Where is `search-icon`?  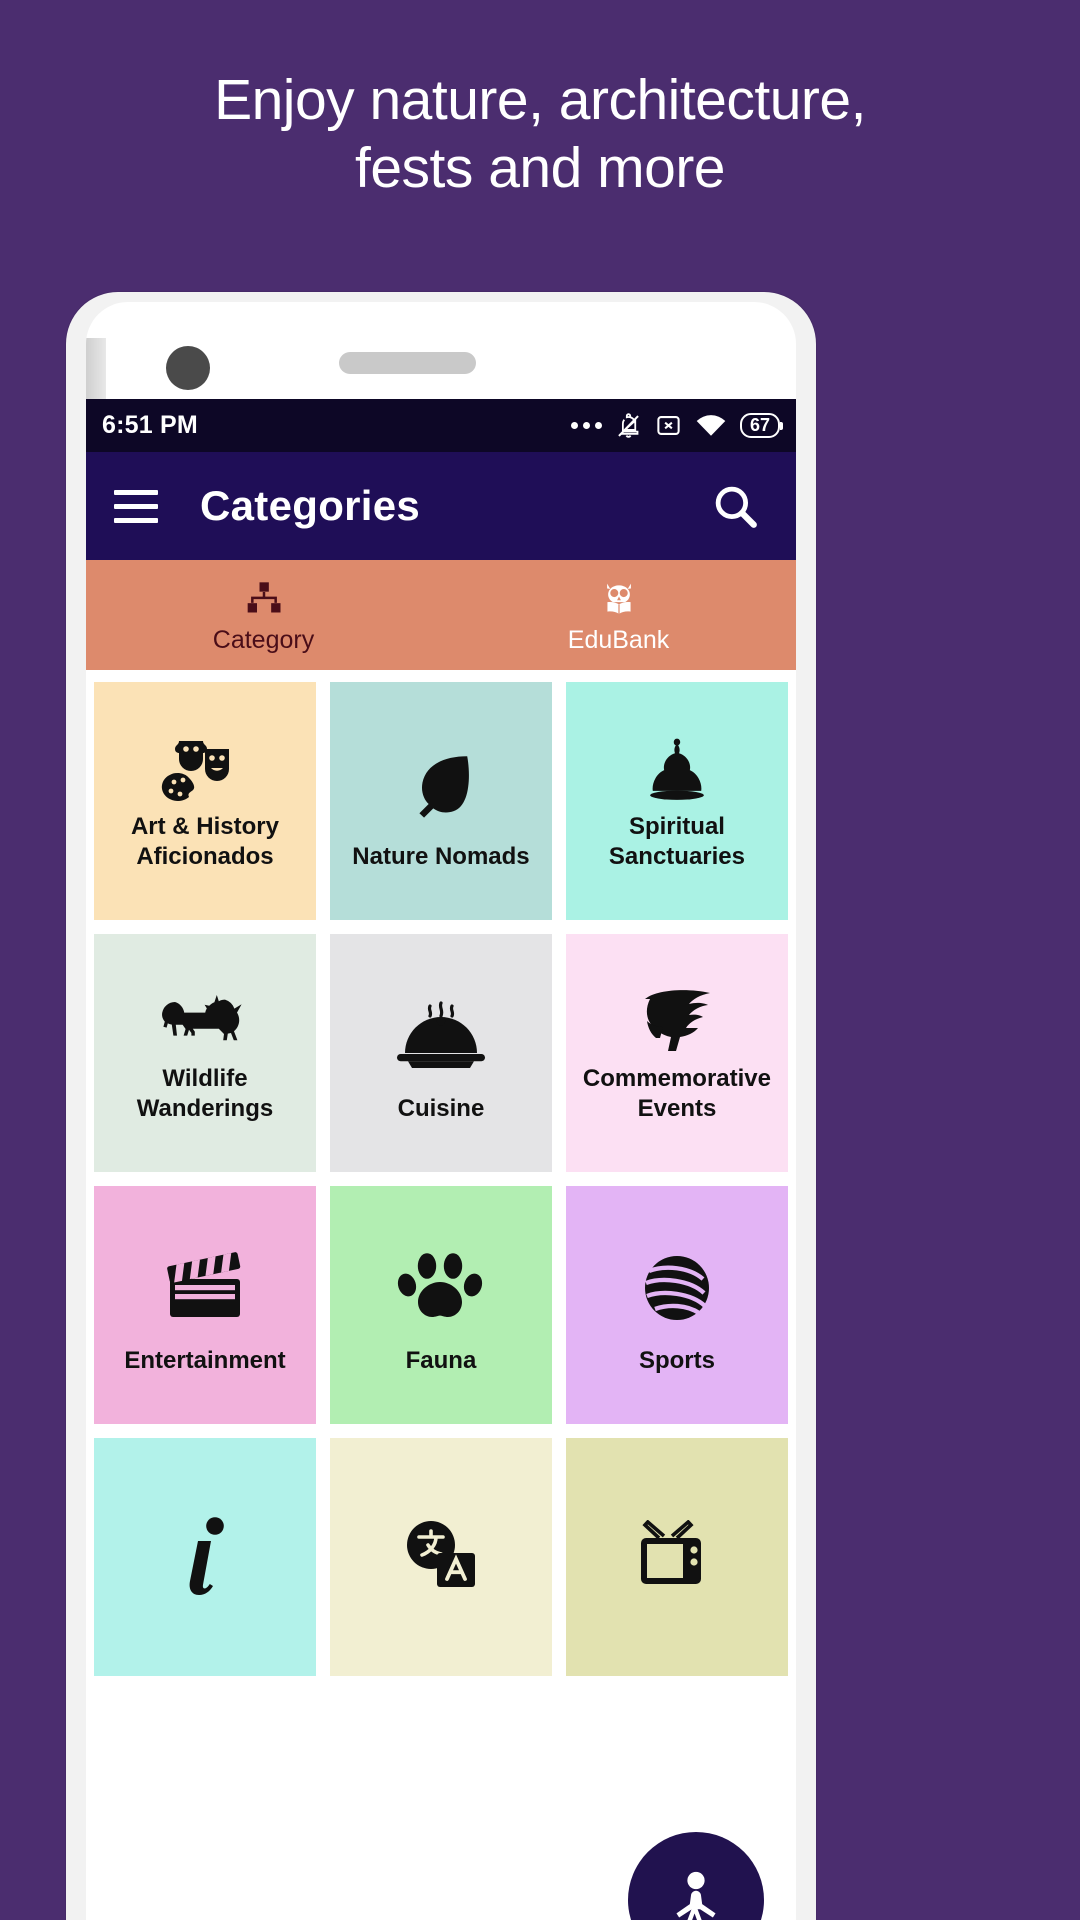
search-icon is located at coordinates (735, 506).